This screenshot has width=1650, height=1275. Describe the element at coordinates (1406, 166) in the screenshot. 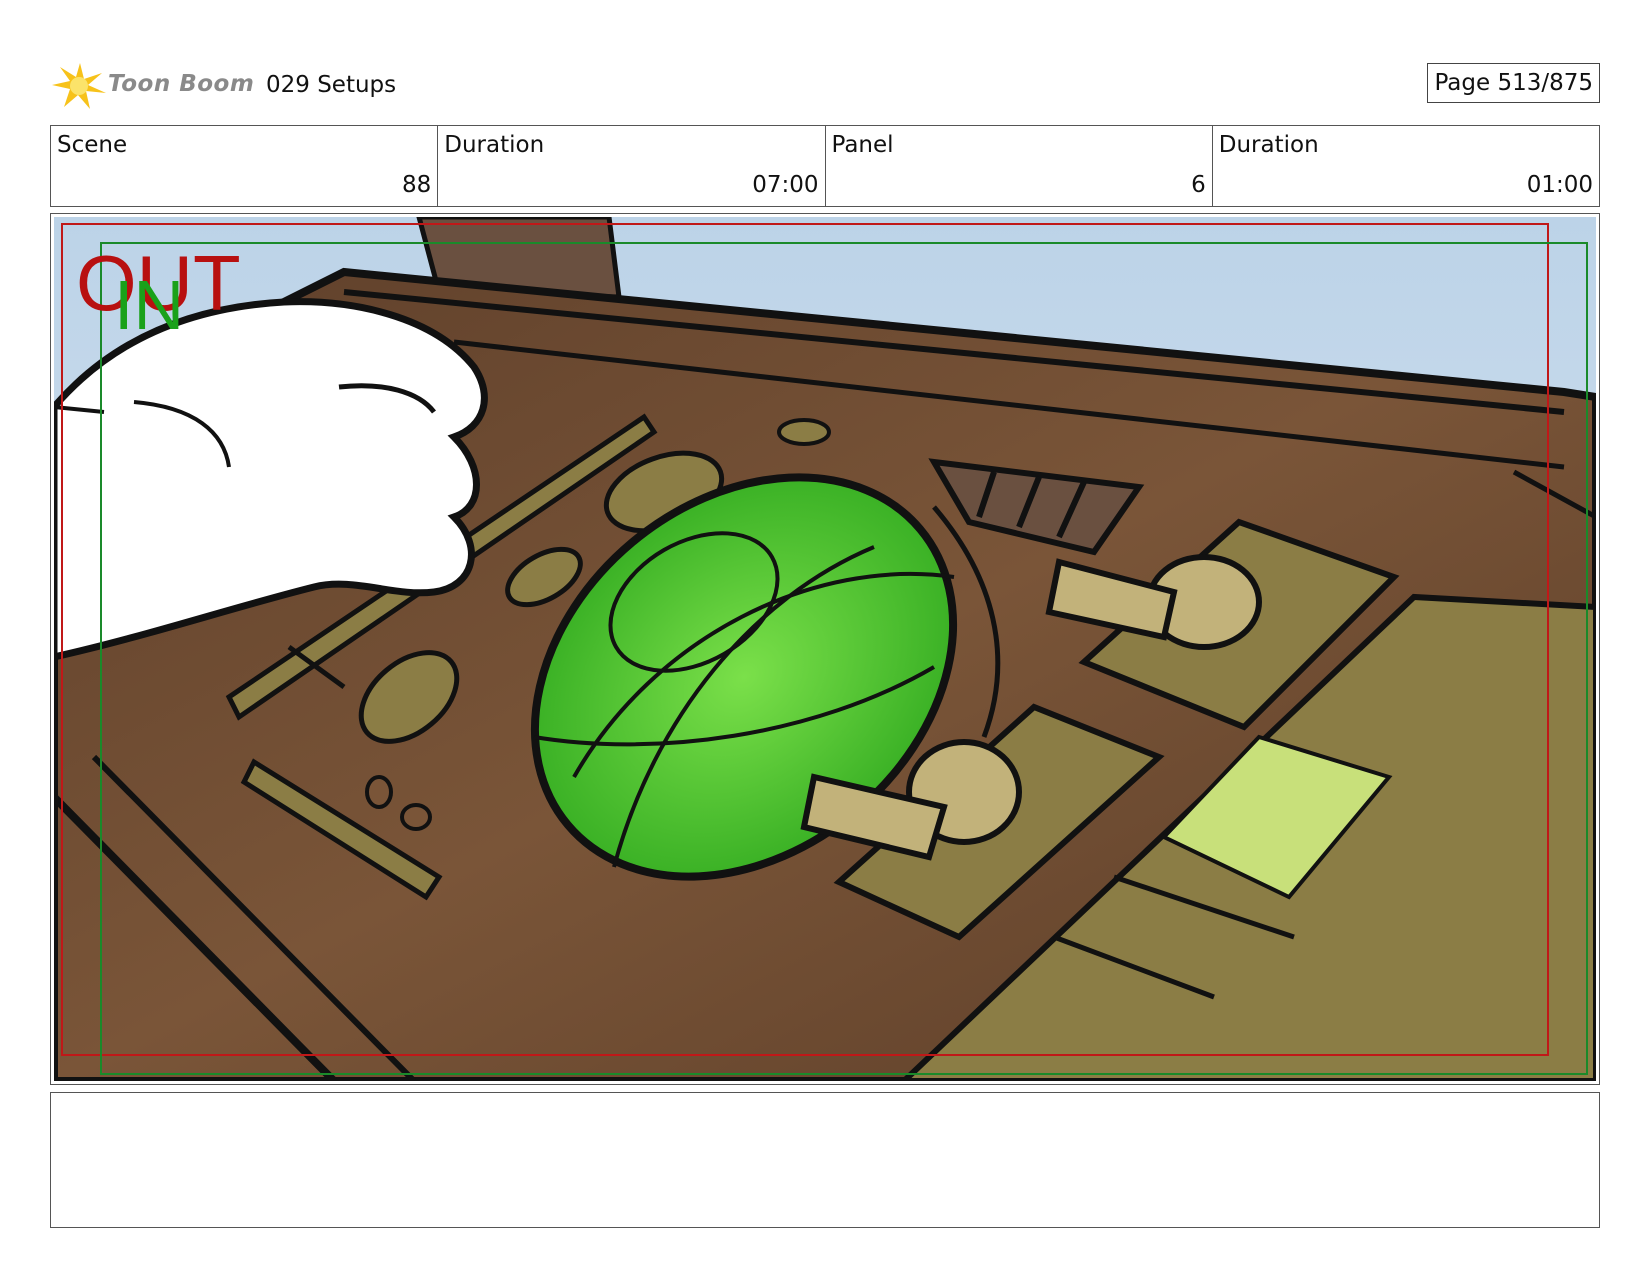

I see `panel-duration-cell: Duration 01:00` at that location.